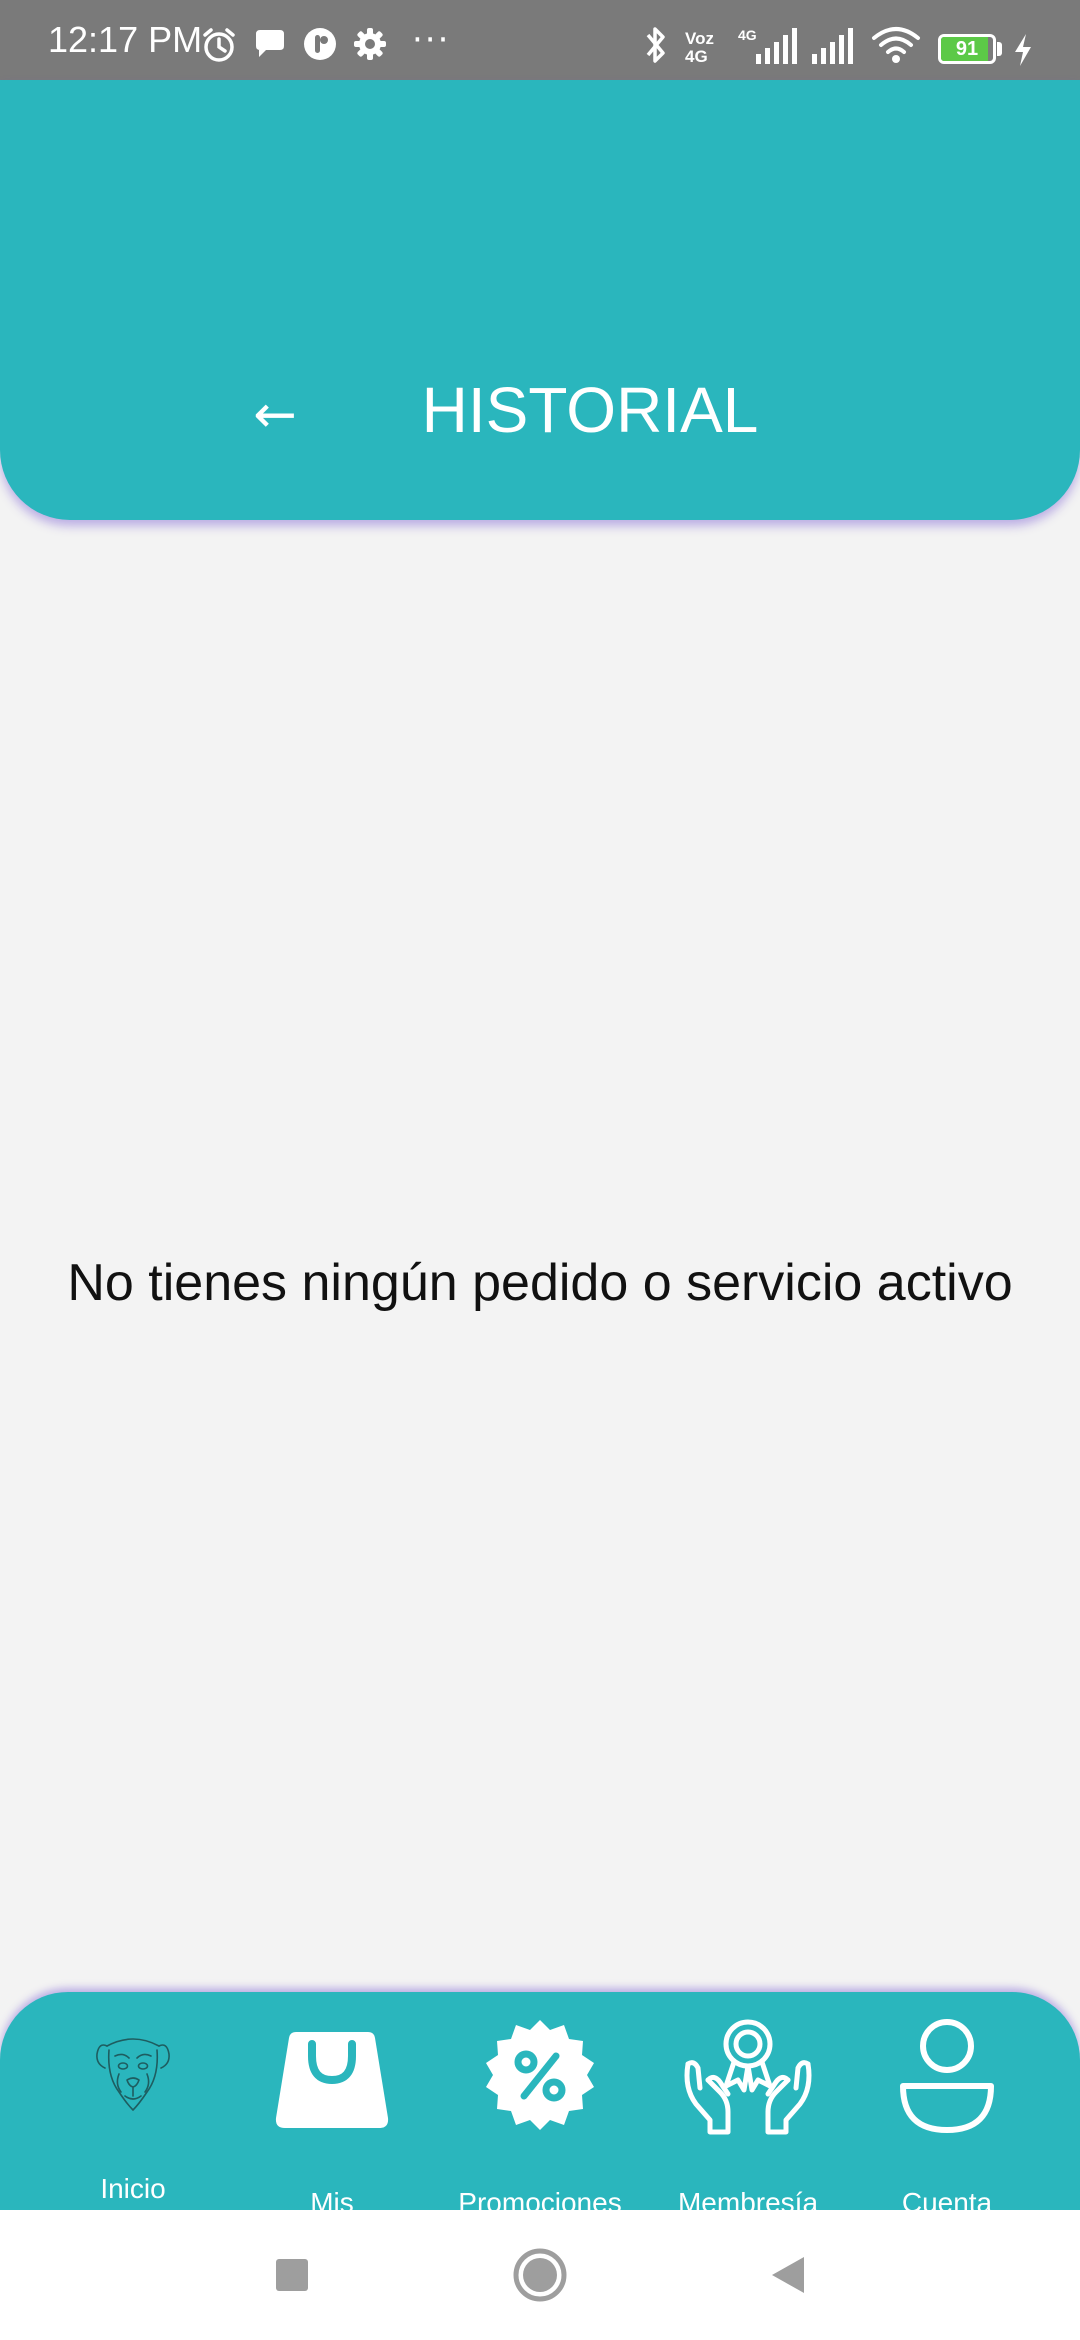 Image resolution: width=1080 pixels, height=2340 pixels. What do you see at coordinates (655, 45) in the screenshot?
I see `bluetooth-icon` at bounding box center [655, 45].